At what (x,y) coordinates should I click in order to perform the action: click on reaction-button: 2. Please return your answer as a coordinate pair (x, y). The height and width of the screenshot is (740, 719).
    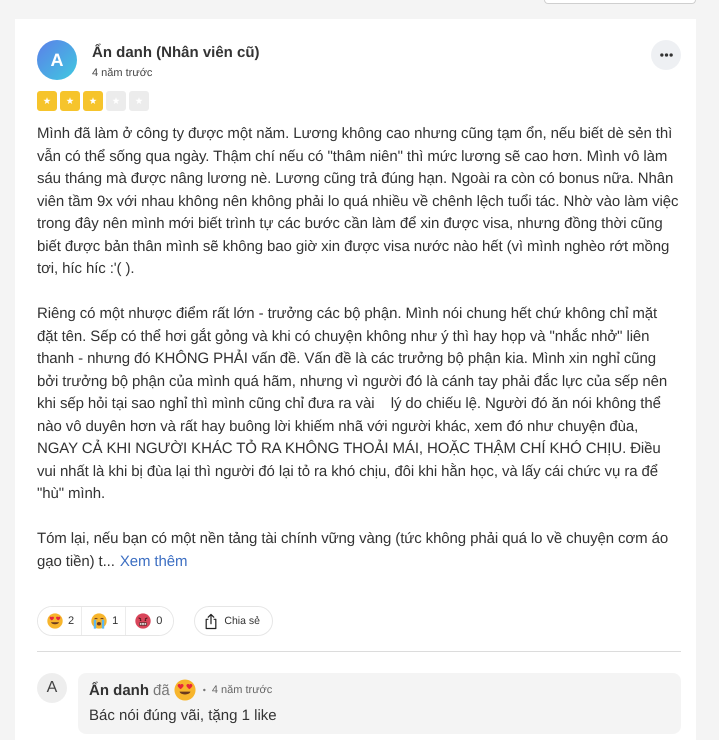
    Looking at the image, I should click on (60, 621).